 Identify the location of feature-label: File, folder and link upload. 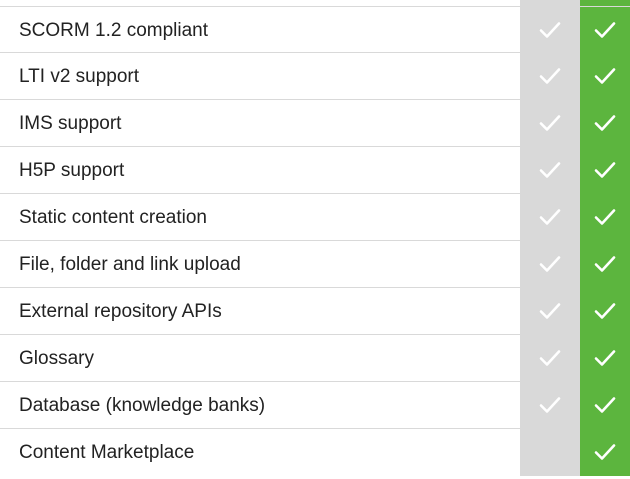
(130, 264).